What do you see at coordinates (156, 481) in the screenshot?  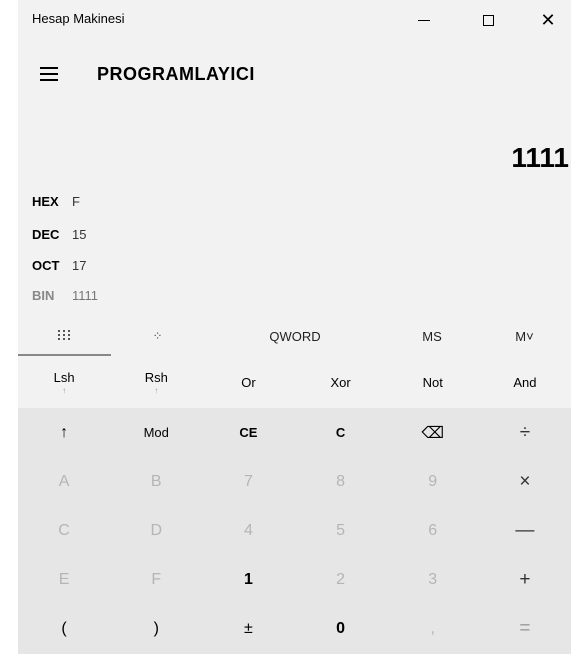 I see `hex-b-key: B` at bounding box center [156, 481].